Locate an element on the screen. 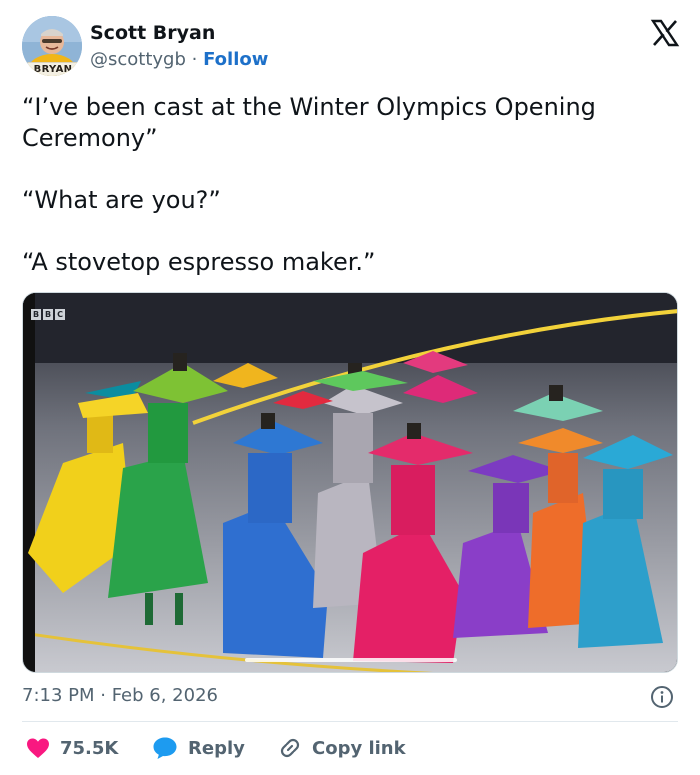  tweet-paragraph: “A stovetop espresso maker.” is located at coordinates (199, 262).